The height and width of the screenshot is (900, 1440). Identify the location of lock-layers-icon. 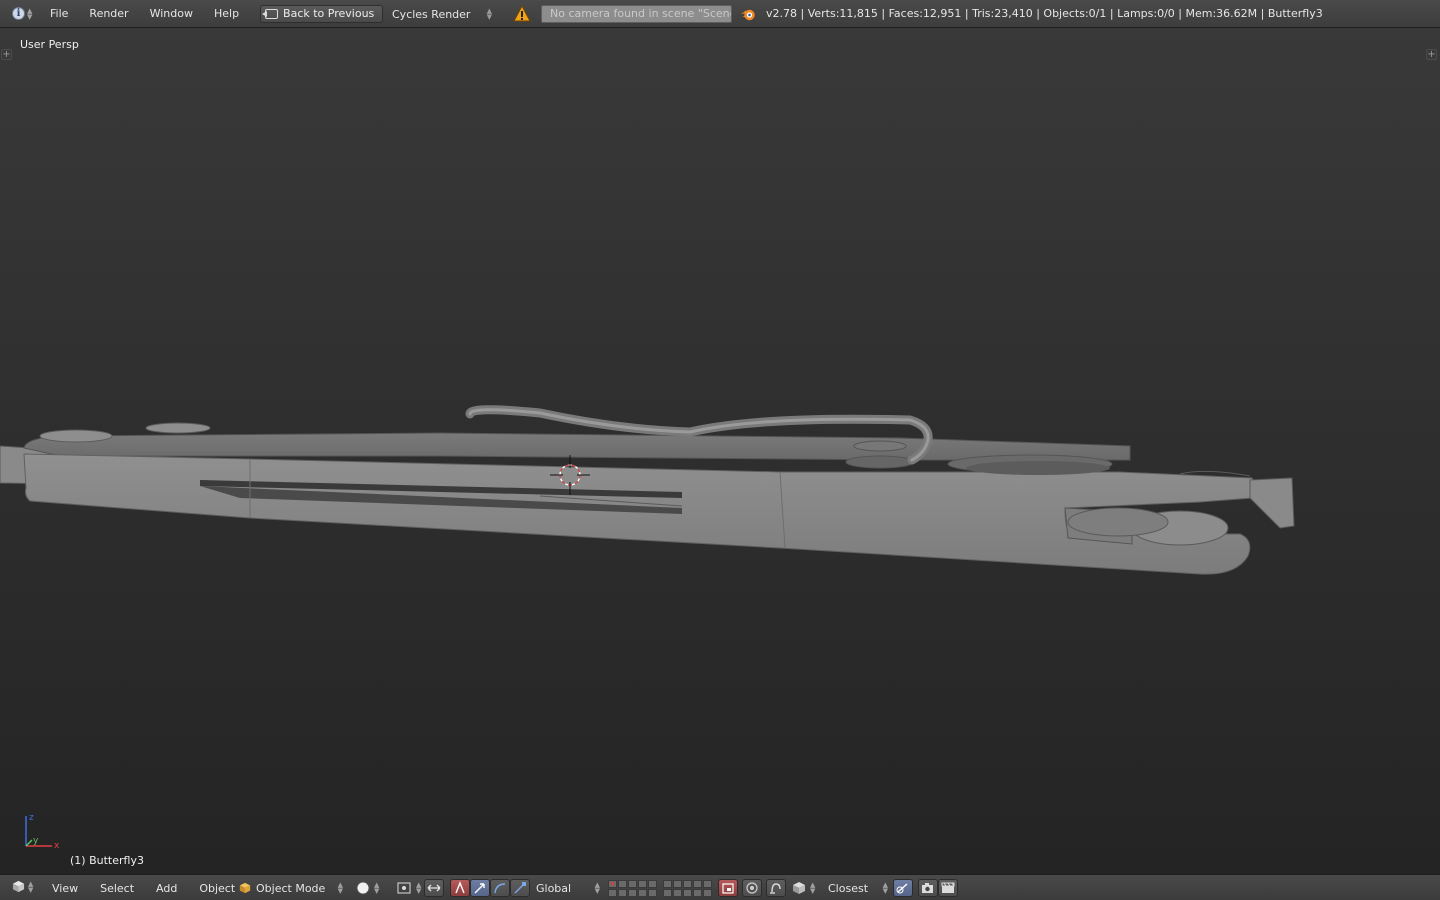
(728, 888).